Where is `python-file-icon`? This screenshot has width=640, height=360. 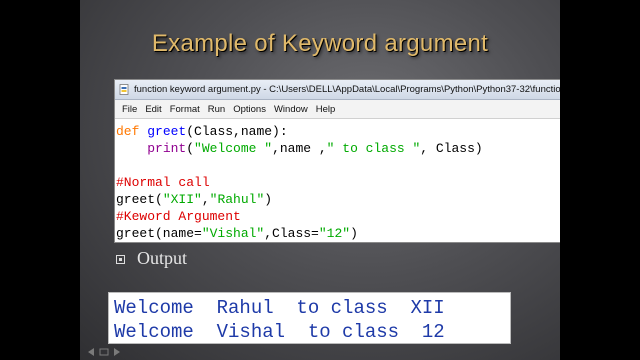
python-file-icon is located at coordinates (124, 89).